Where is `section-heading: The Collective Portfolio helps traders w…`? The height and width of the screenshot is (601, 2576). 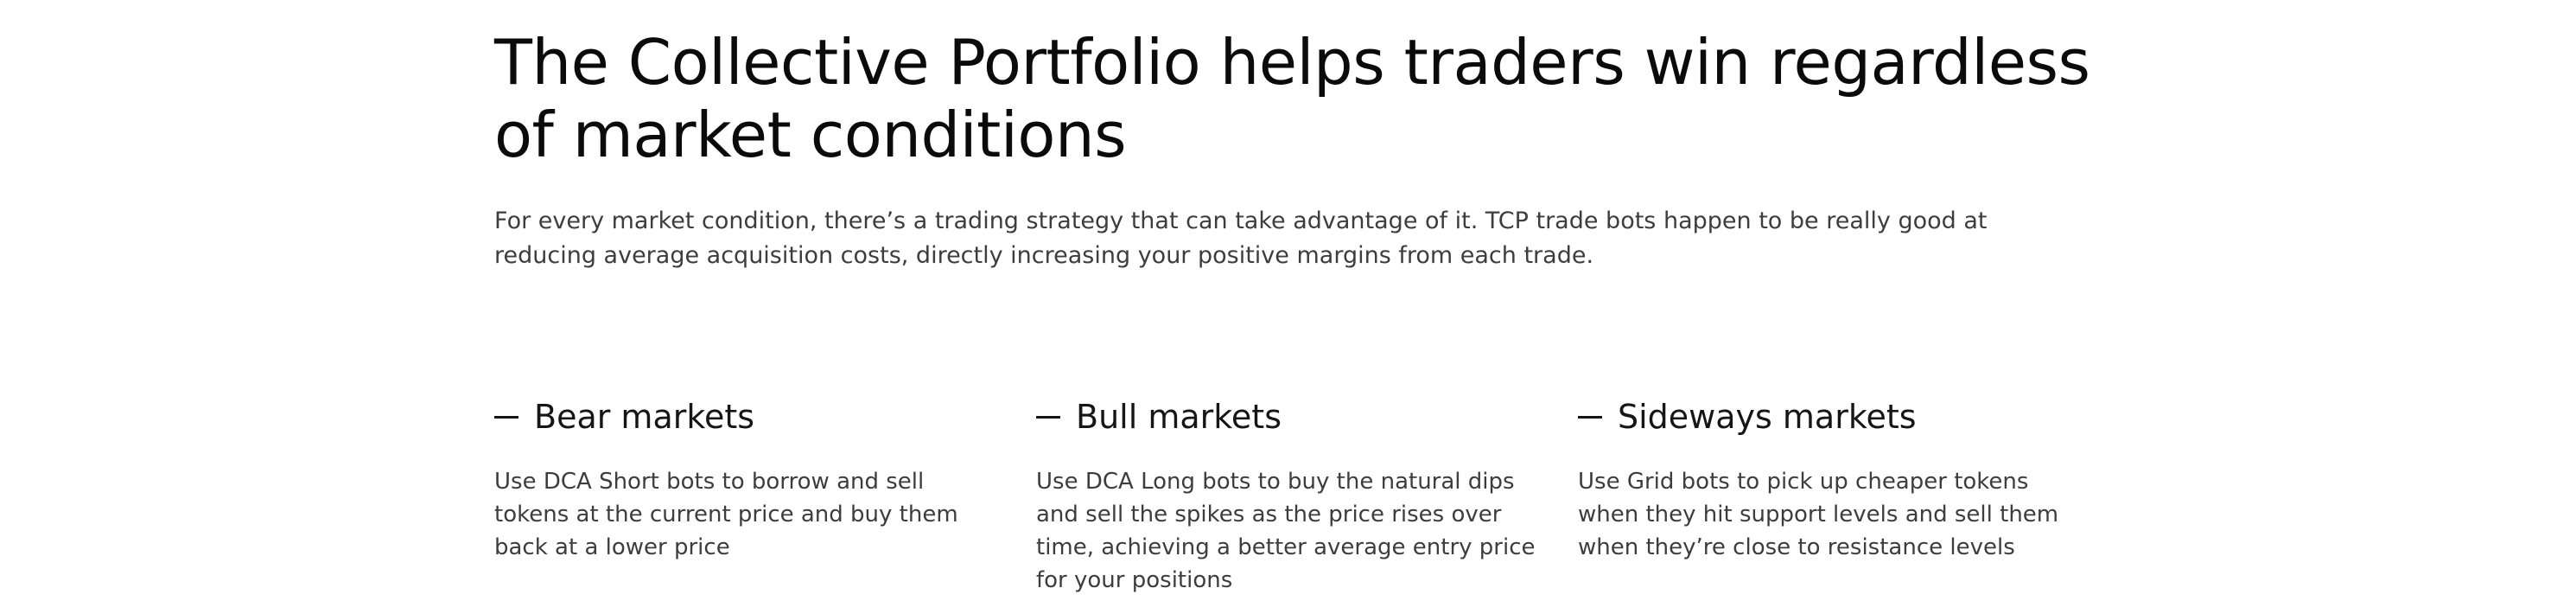
section-heading: The Collective Portfolio helps traders w… is located at coordinates (1292, 98).